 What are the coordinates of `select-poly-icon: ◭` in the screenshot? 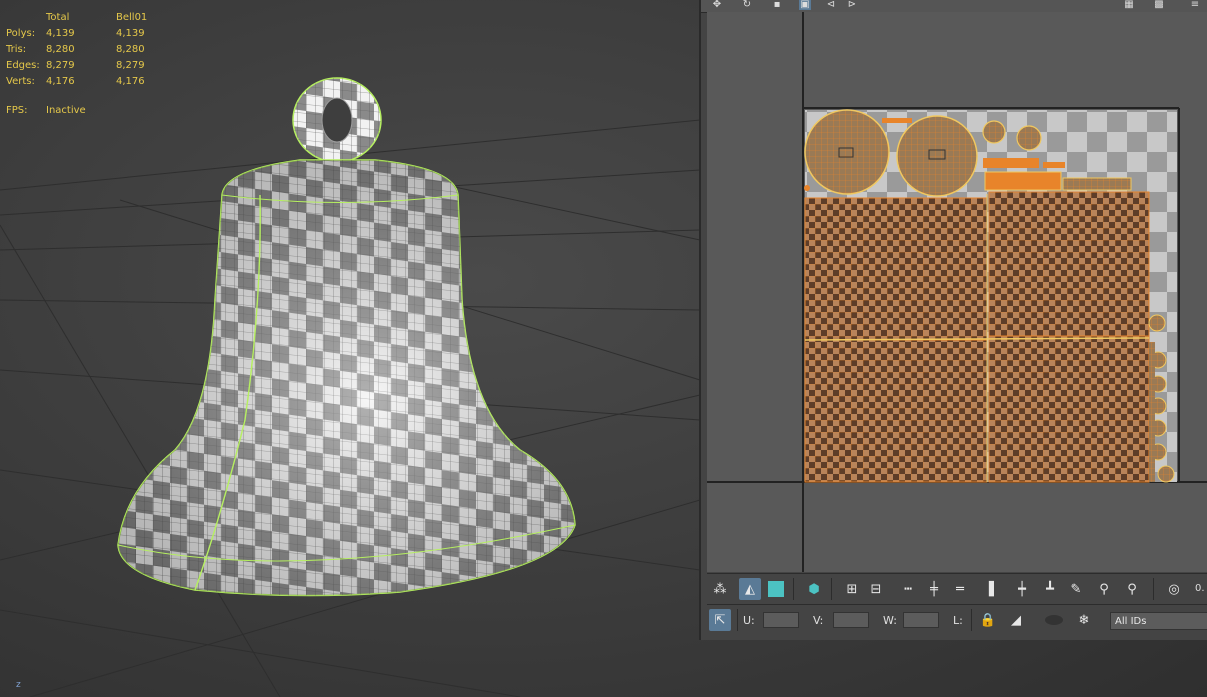 It's located at (750, 589).